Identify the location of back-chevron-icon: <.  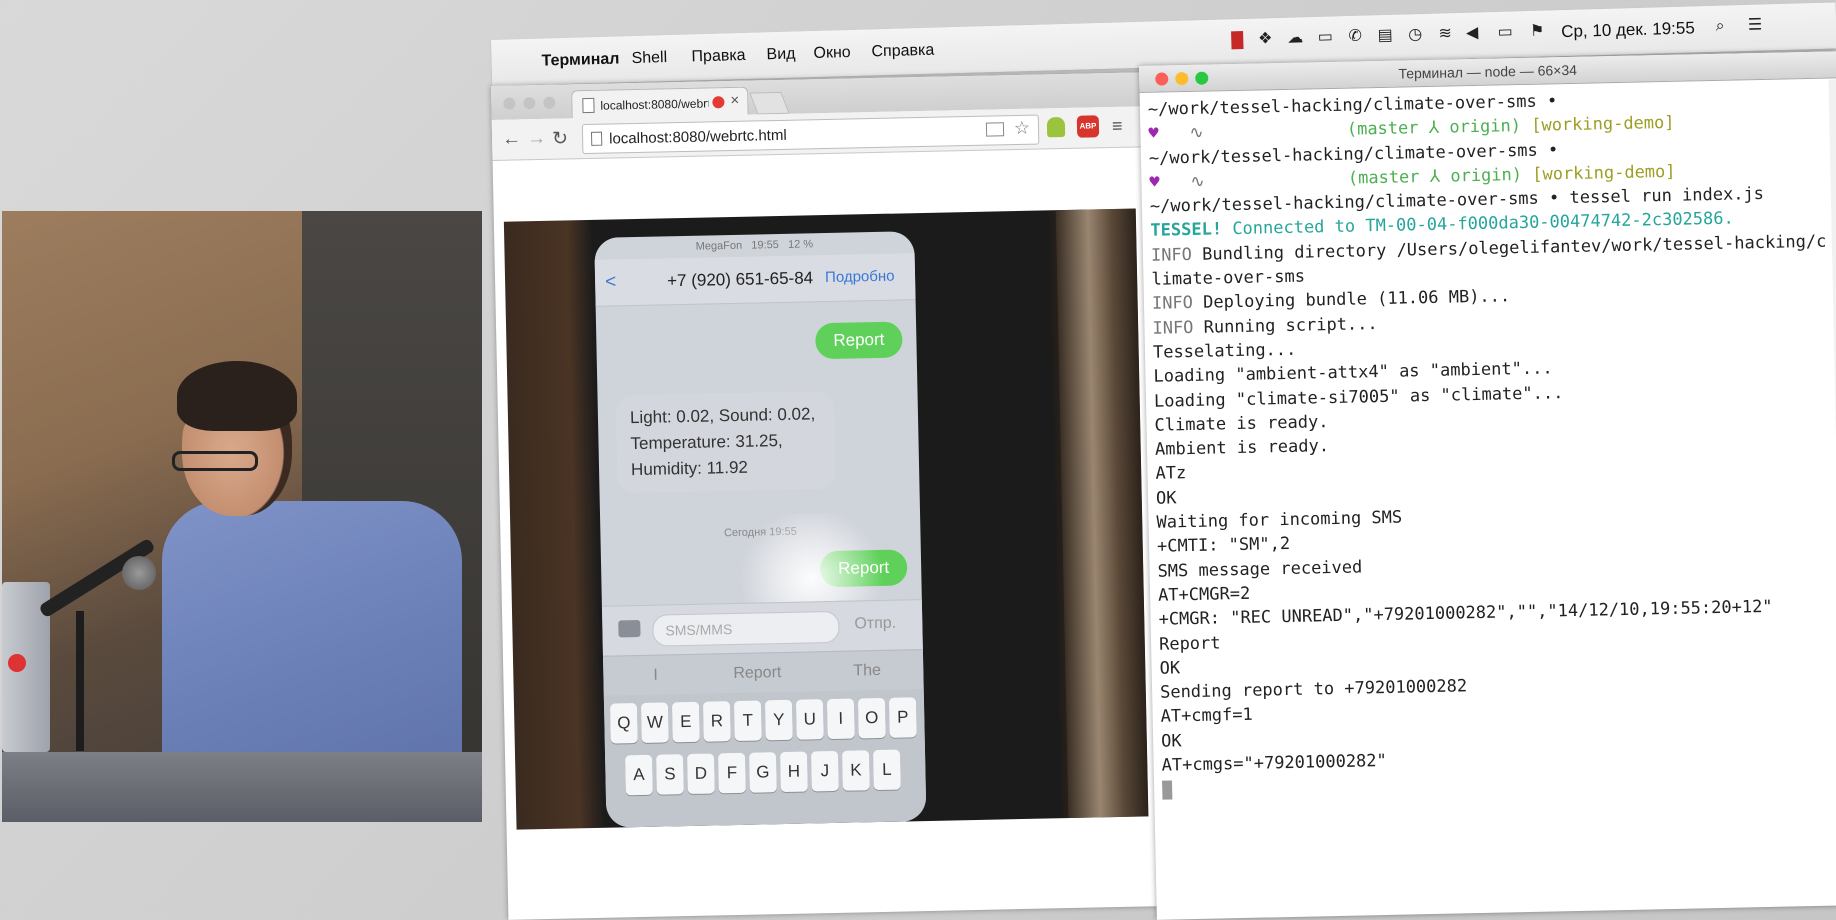
(611, 282).